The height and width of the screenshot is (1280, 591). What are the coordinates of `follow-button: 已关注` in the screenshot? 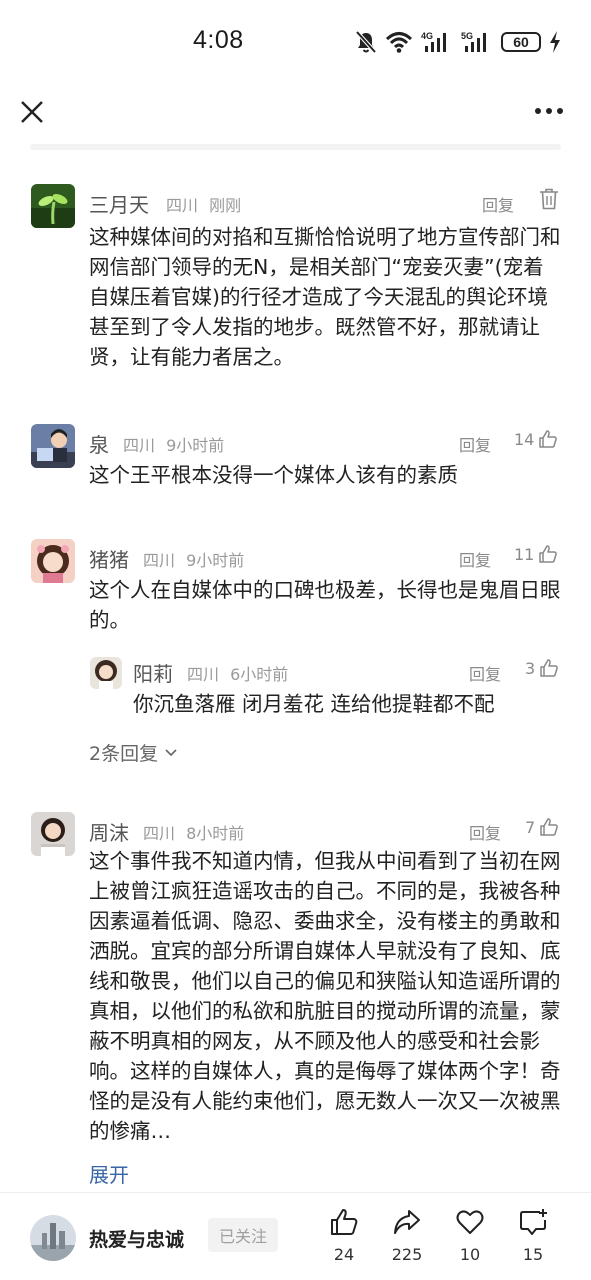 It's located at (243, 1235).